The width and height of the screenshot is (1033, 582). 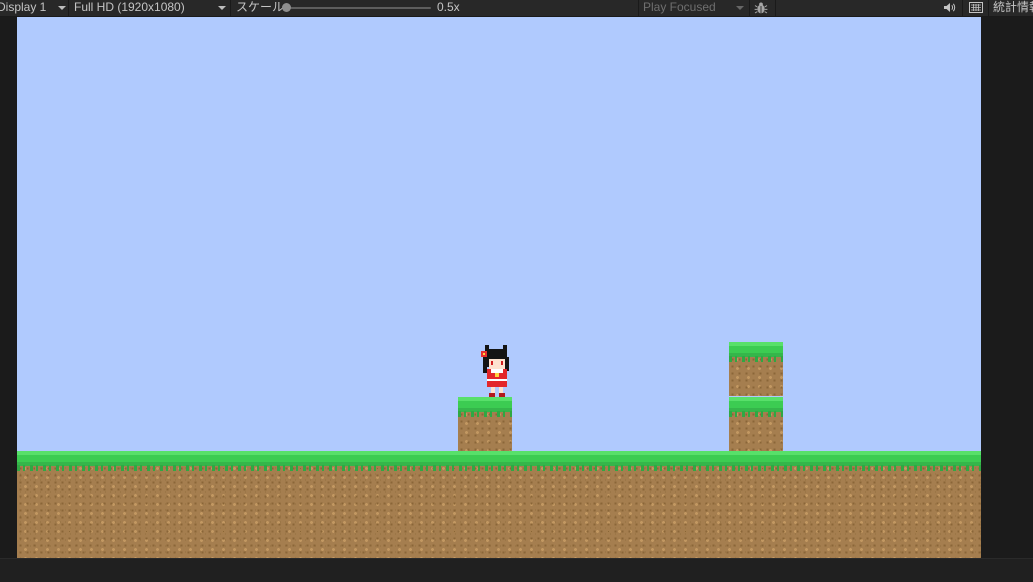 I want to click on bug-icon, so click(x=761, y=9).